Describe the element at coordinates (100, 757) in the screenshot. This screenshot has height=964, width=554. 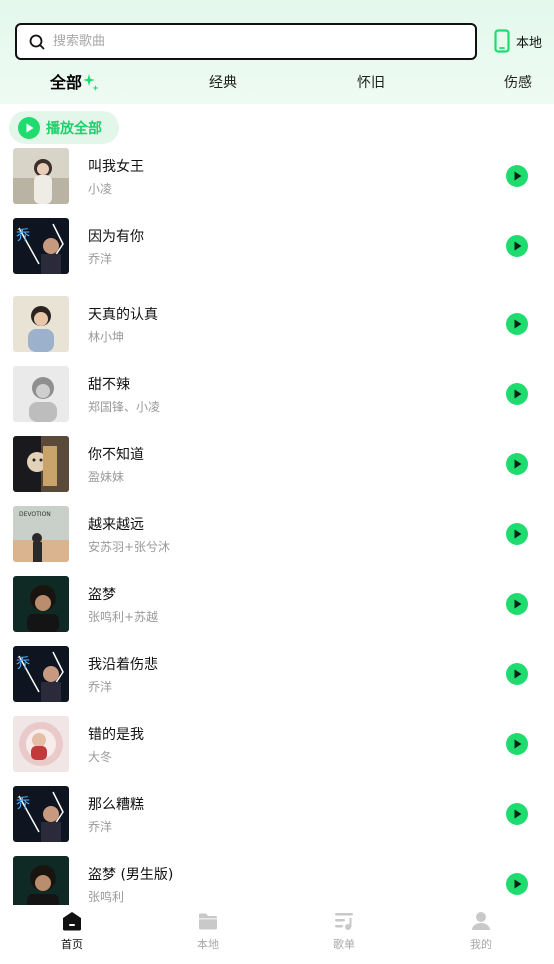
I see `song-artist: 大冬` at that location.